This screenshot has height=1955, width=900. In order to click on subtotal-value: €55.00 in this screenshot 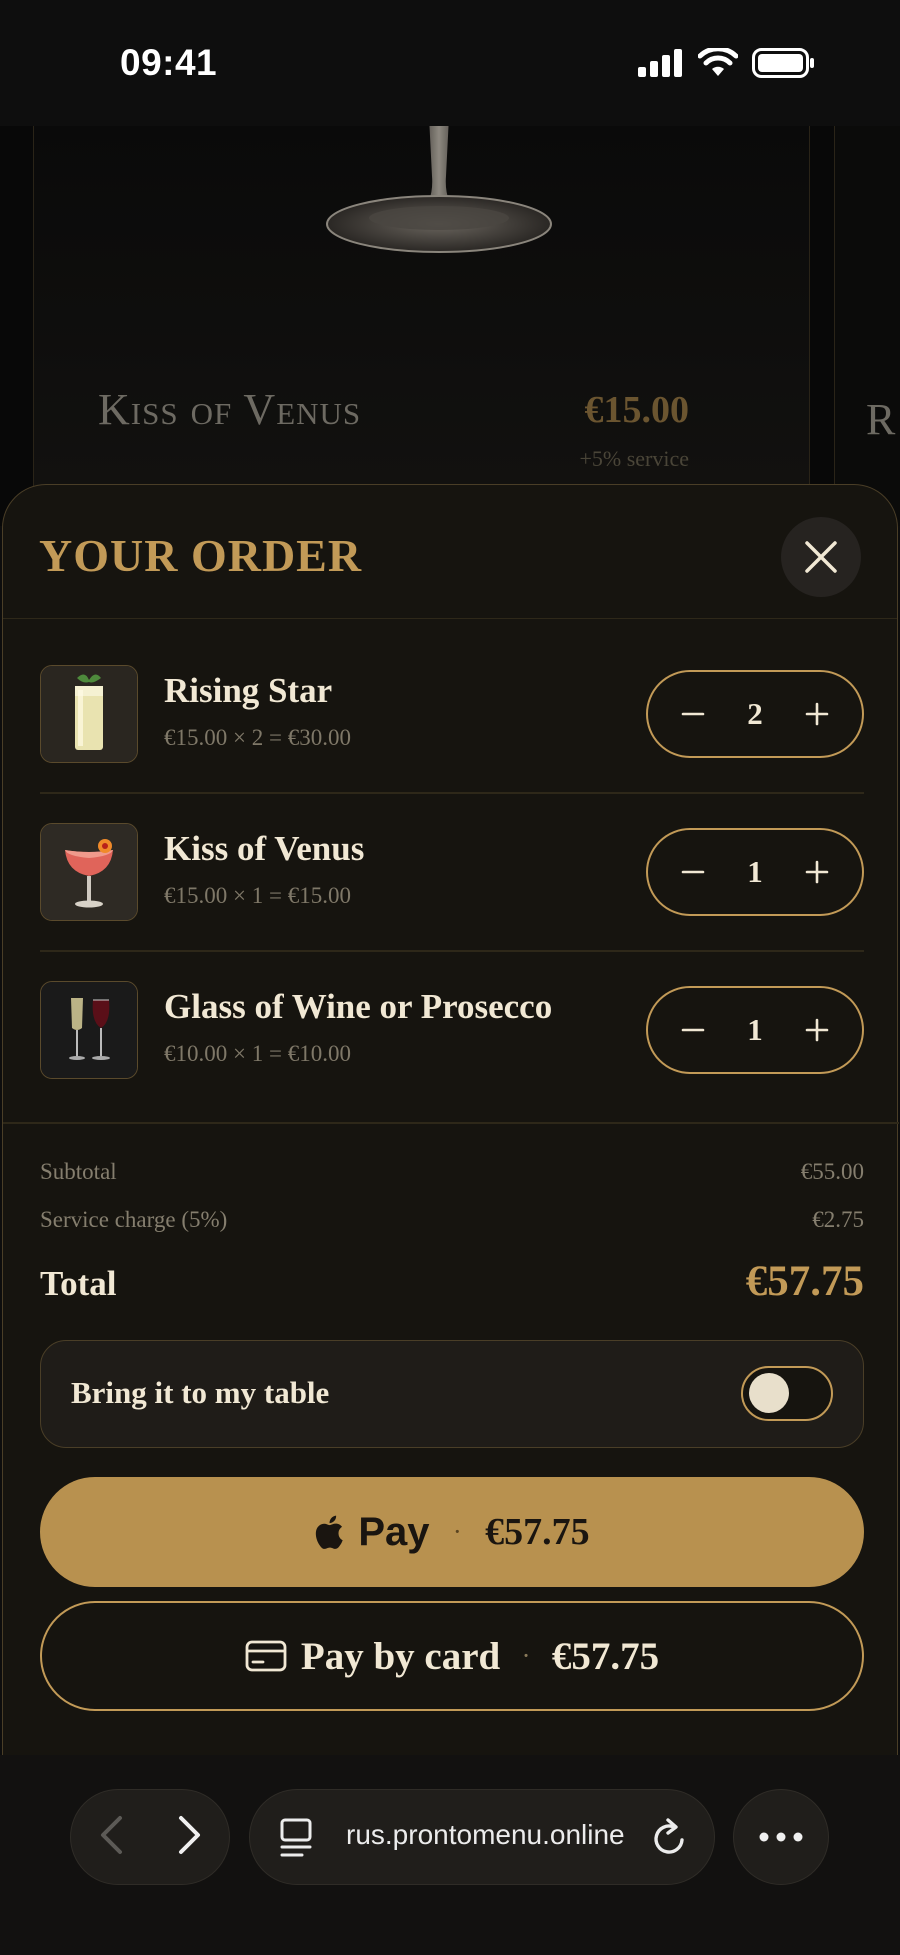, I will do `click(832, 1171)`.